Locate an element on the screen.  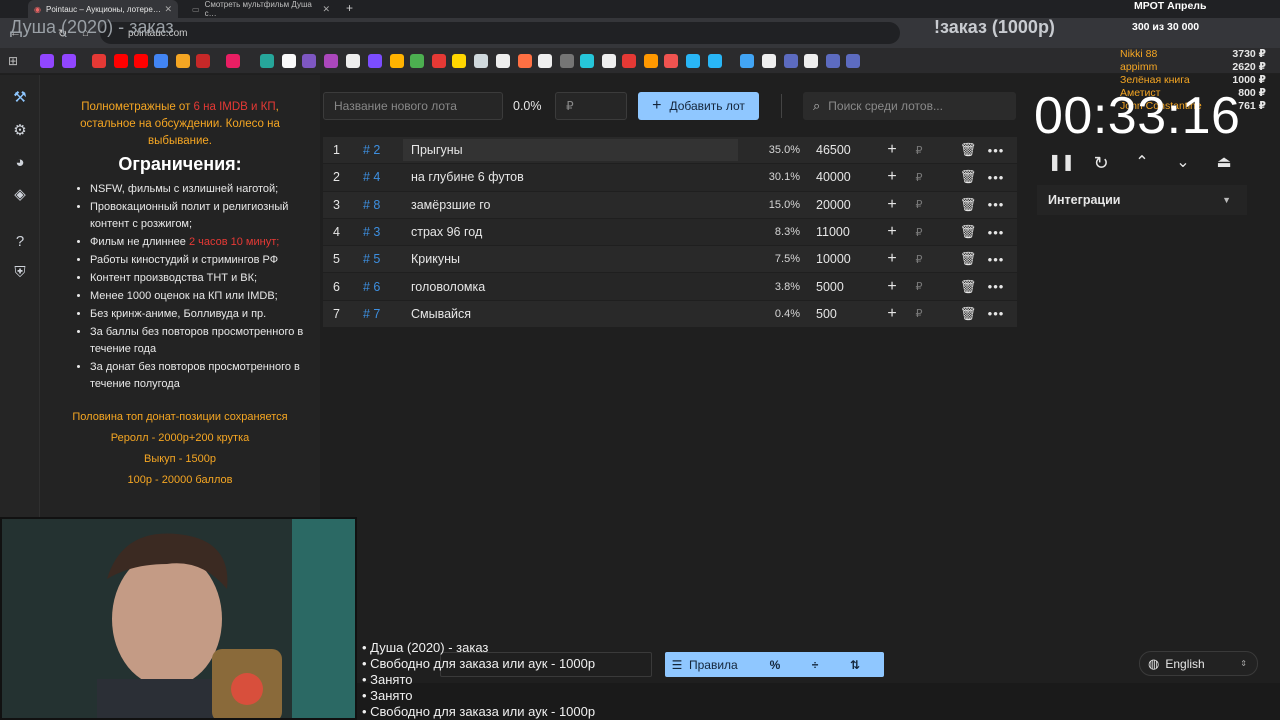
lot-name-field: Прыгуны is located at coordinates (570, 150).